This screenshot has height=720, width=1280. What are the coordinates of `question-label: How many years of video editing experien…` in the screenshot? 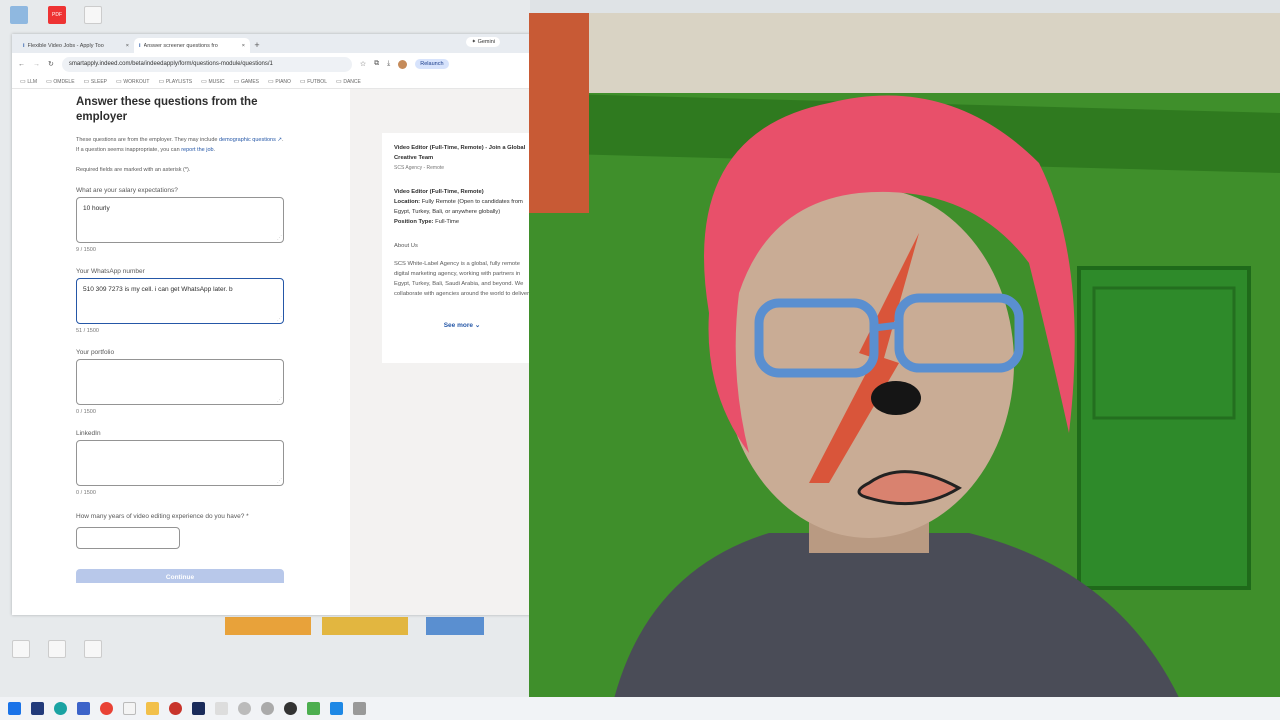 It's located at (162, 516).